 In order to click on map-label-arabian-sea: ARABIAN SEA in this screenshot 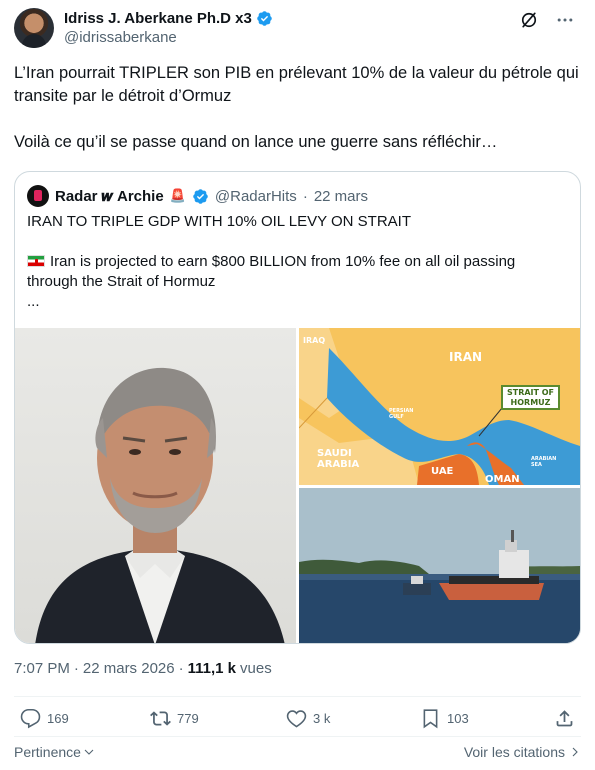, I will do `click(544, 462)`.